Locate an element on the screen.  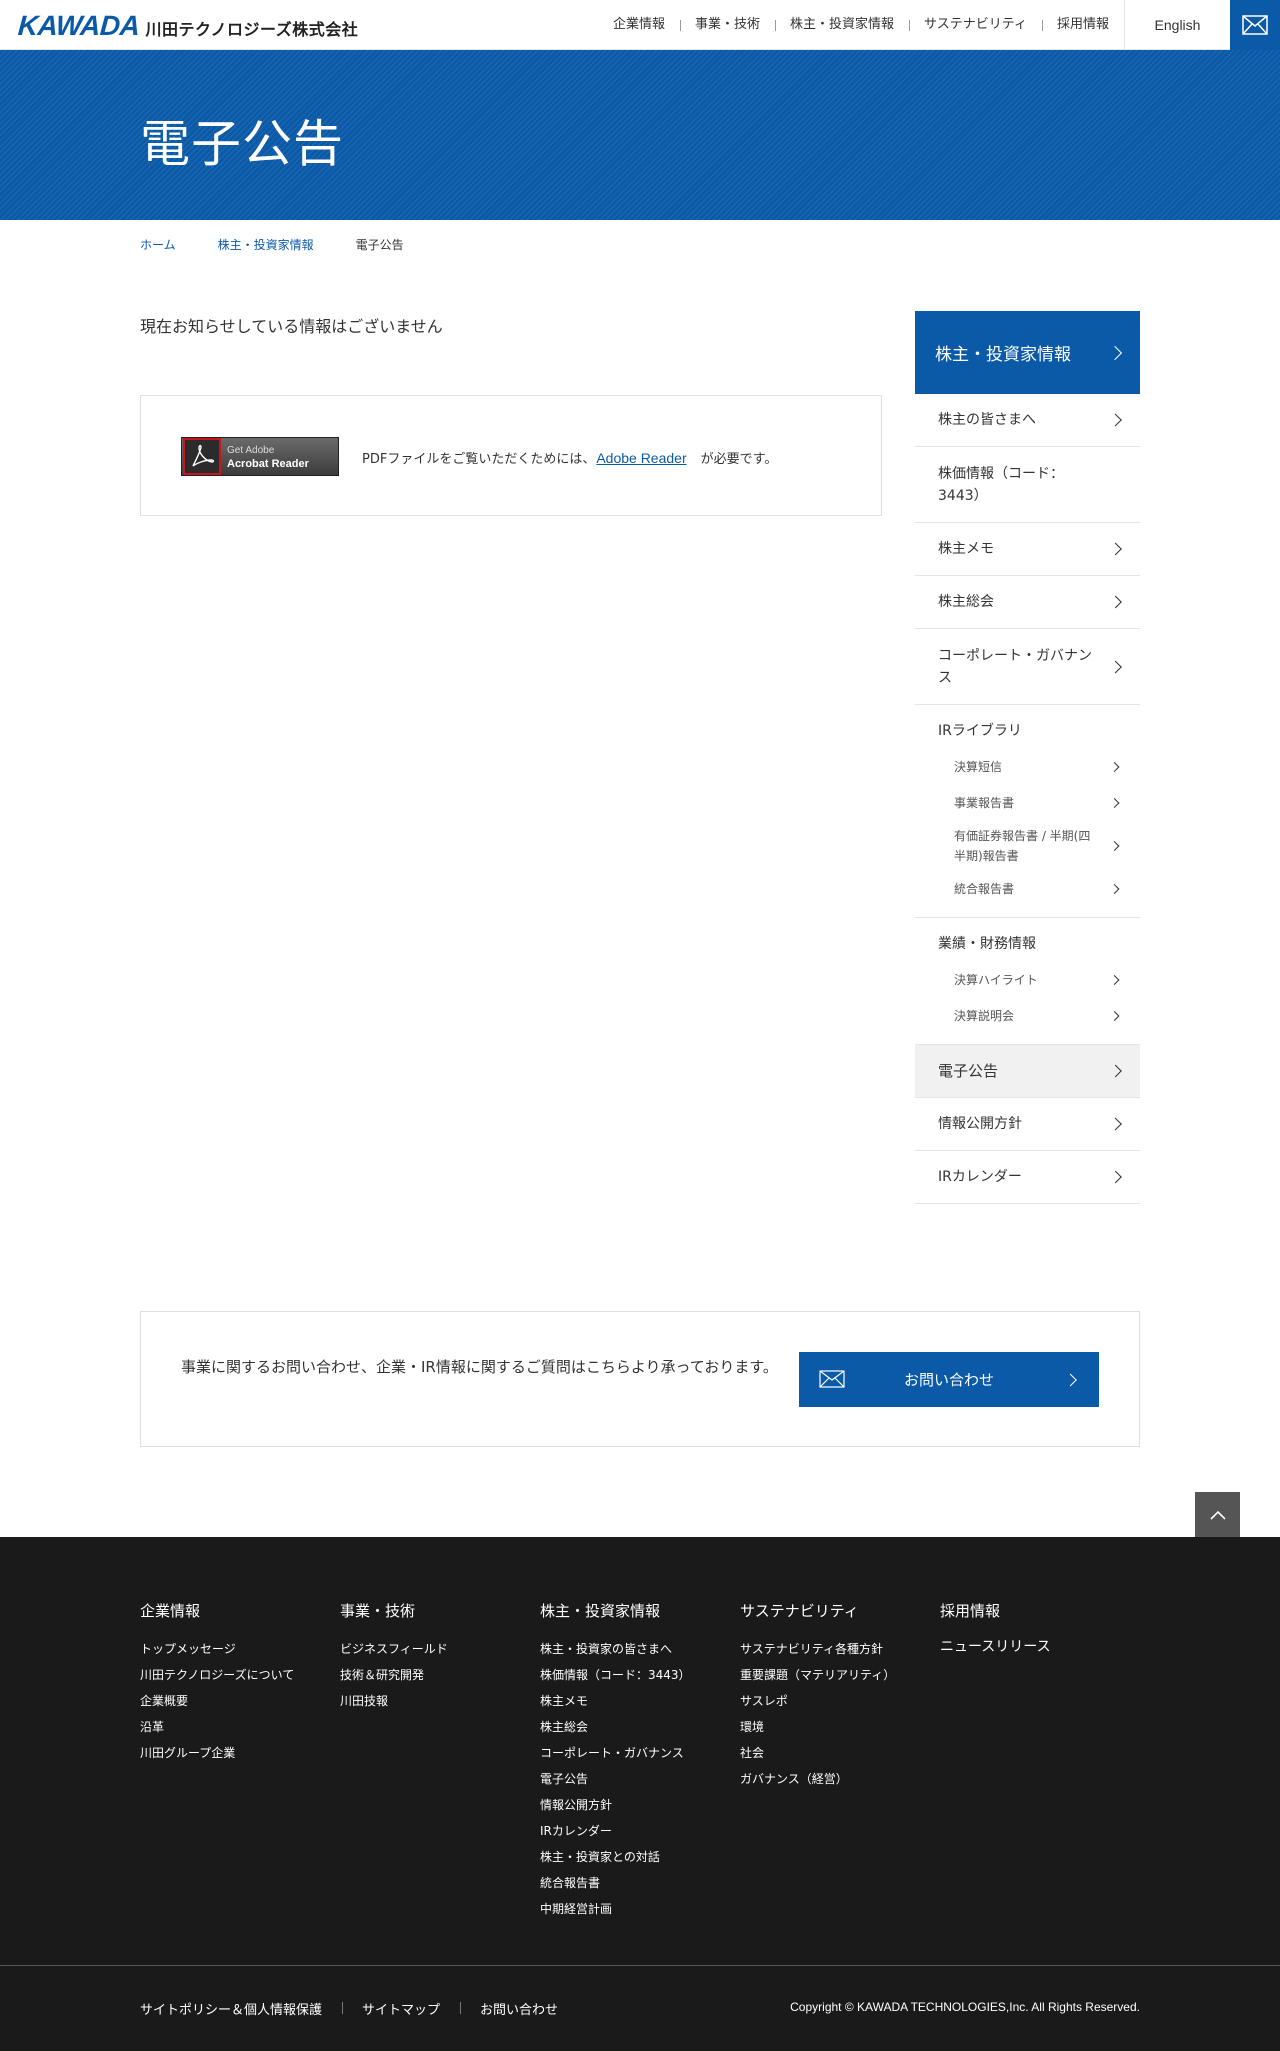
sidebar-item-e-notice: 電子公告 is located at coordinates (1027, 1071).